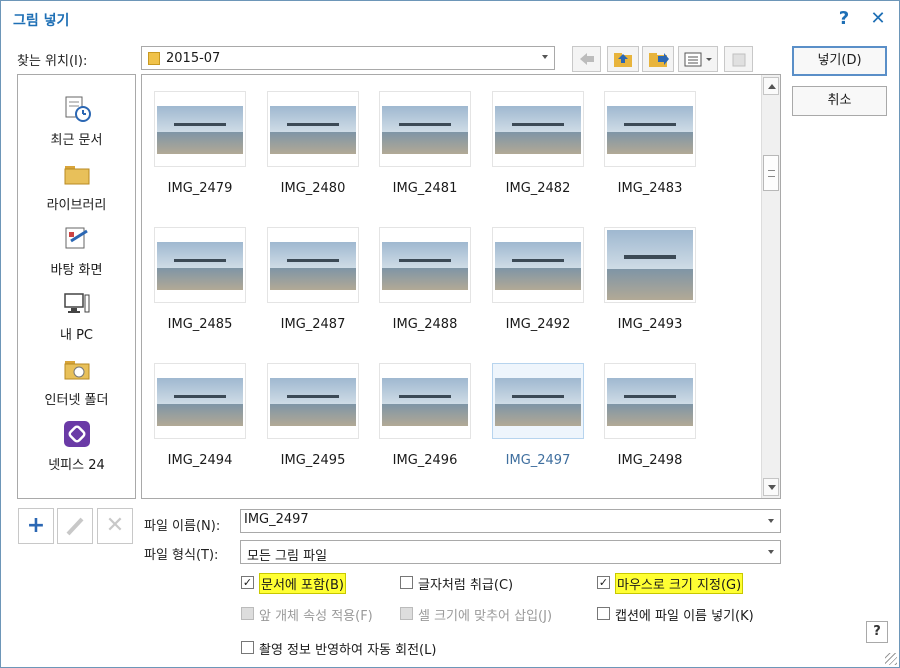 This screenshot has width=900, height=668. I want to click on list-view-icon, so click(698, 59).